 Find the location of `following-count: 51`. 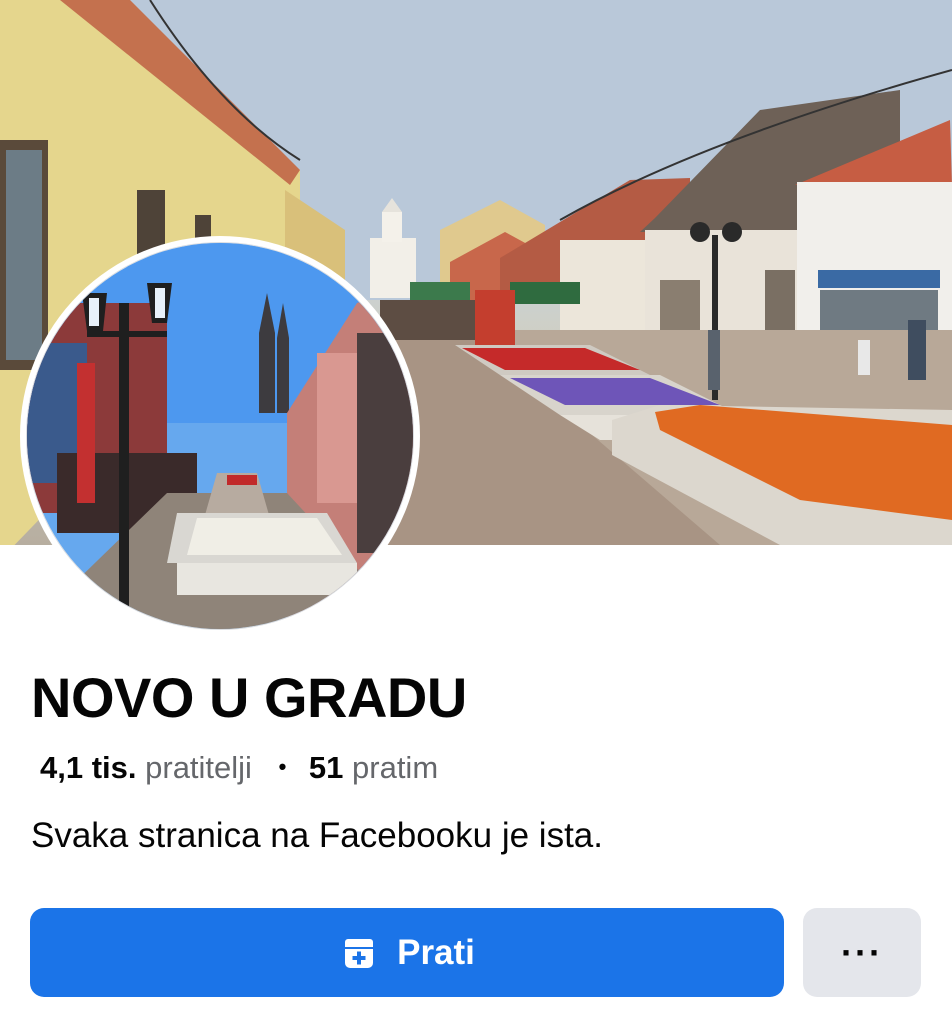

following-count: 51 is located at coordinates (326, 767).